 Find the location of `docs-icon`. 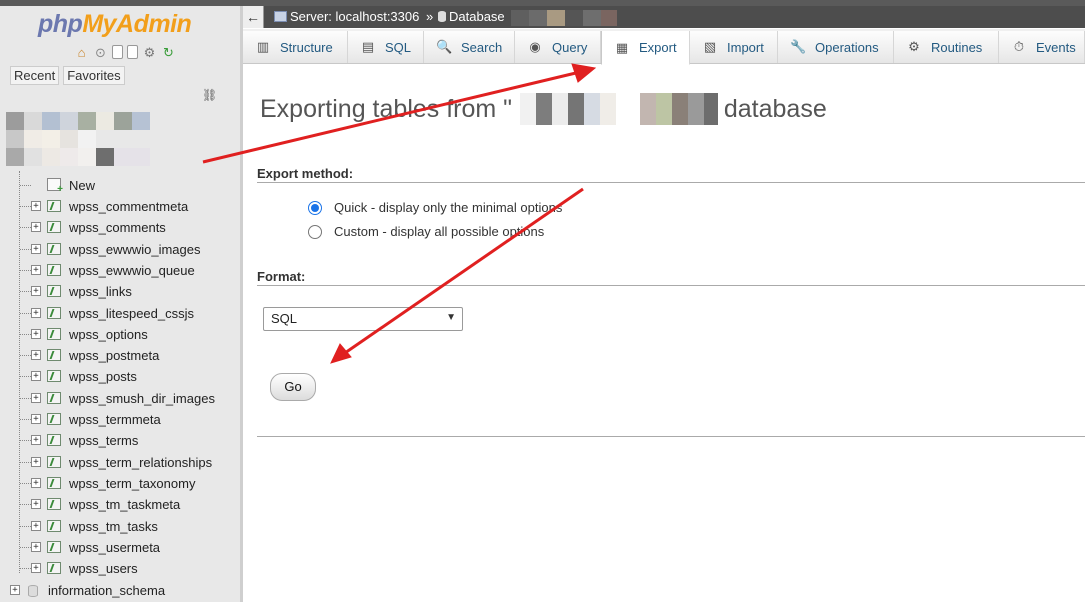

docs-icon is located at coordinates (117, 52).